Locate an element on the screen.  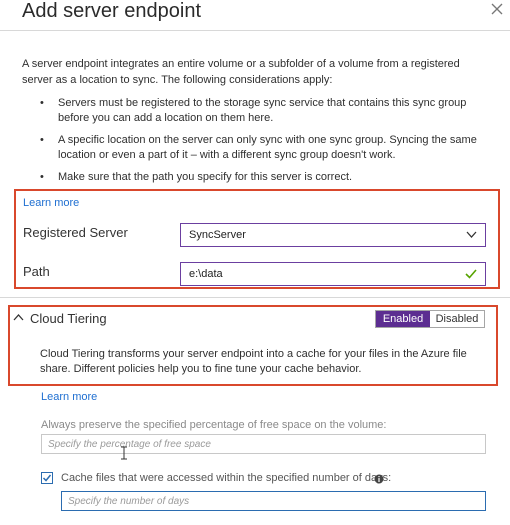
free-space-placeholder: Specify the percentage of free space is located at coordinates (129, 444).